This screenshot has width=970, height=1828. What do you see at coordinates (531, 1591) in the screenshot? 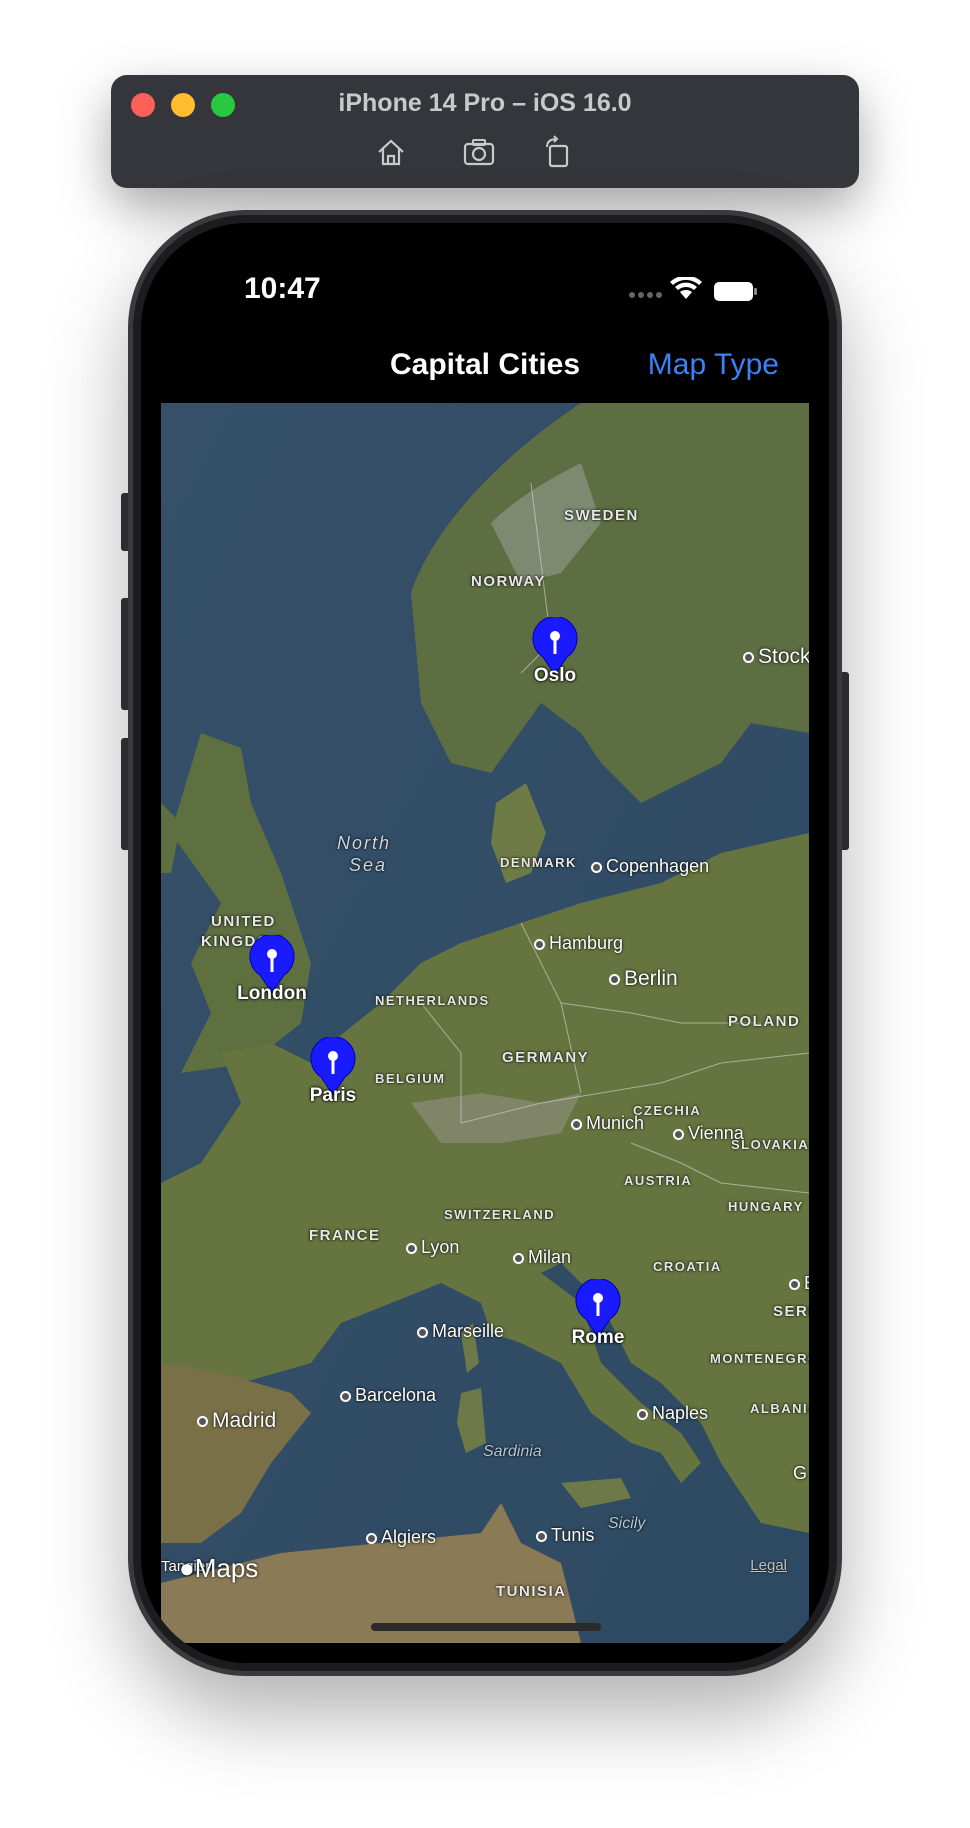
I see `label-tunisia: TUNISIA` at bounding box center [531, 1591].